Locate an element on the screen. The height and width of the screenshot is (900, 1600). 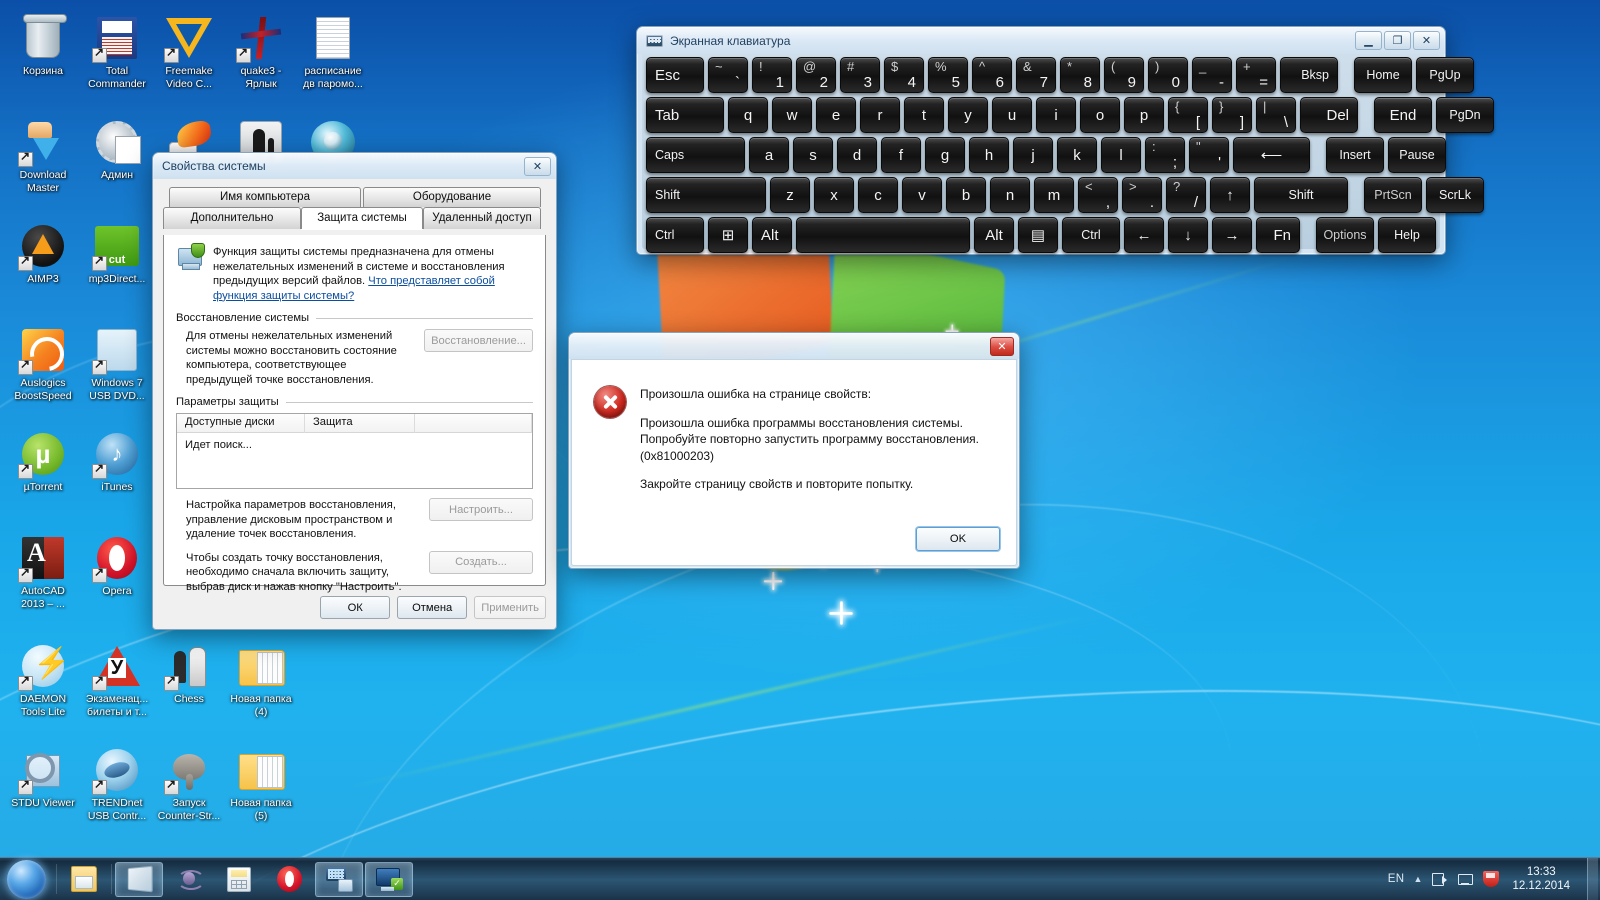
key-;: :; is located at coordinates (1165, 155).